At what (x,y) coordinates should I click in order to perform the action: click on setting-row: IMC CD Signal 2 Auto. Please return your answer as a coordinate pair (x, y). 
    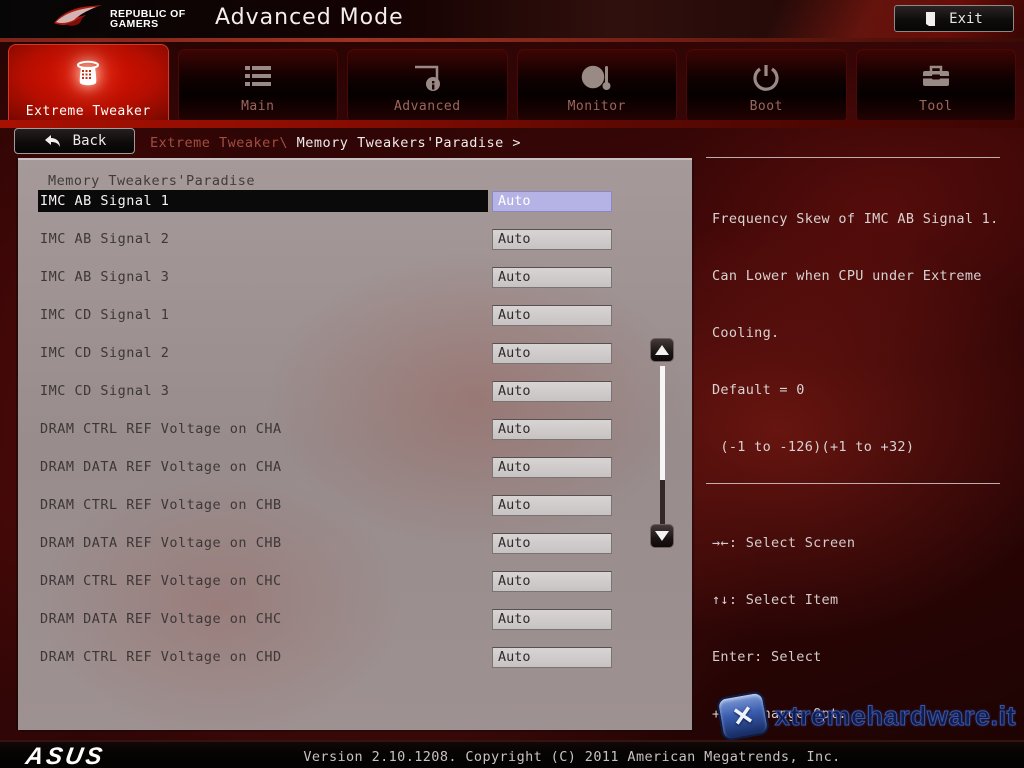
    Looking at the image, I should click on (355, 353).